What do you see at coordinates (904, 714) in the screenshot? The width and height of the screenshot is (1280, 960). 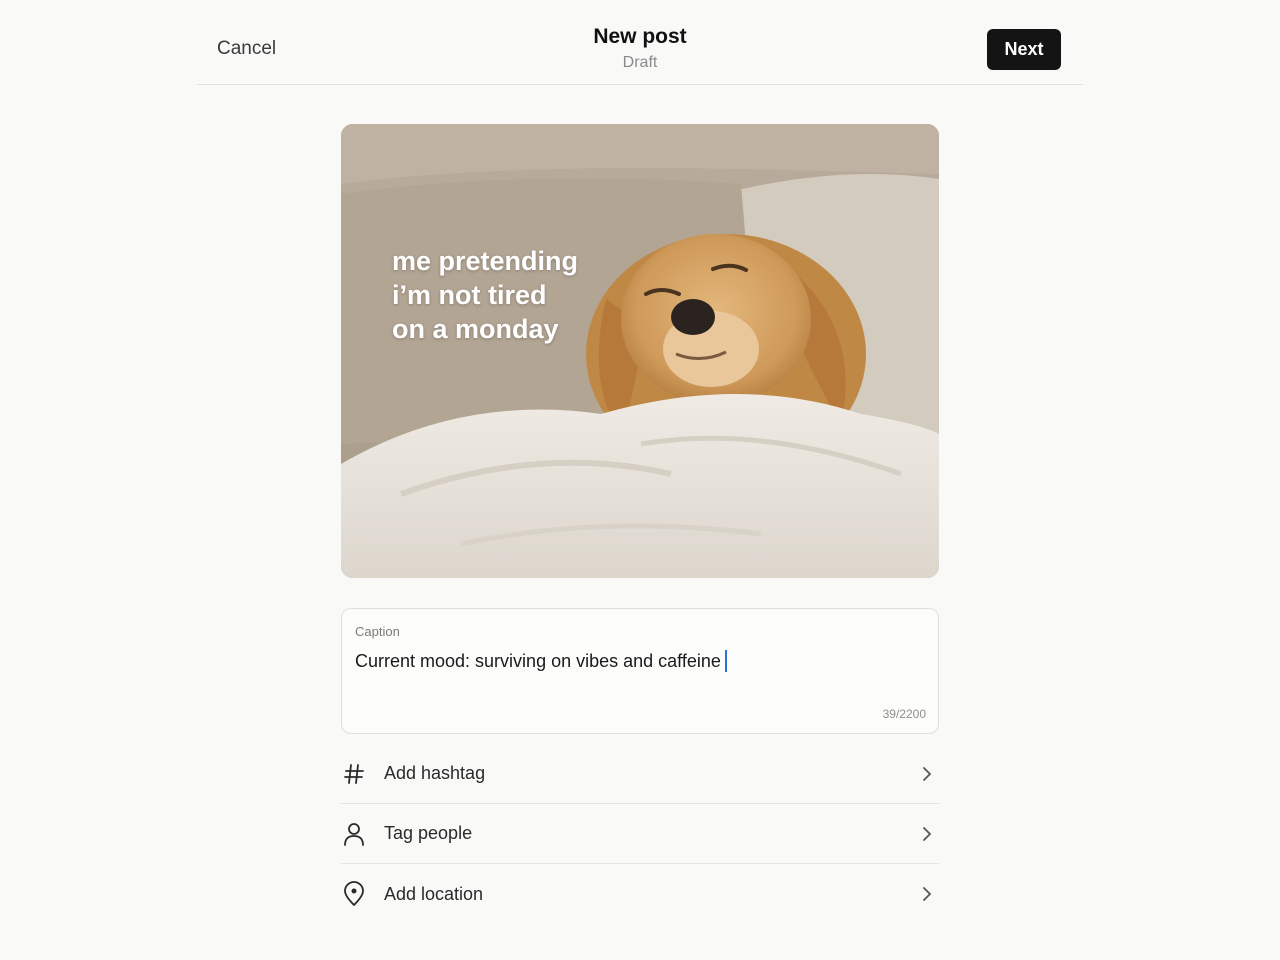 I see `character-counter: 39/2200` at bounding box center [904, 714].